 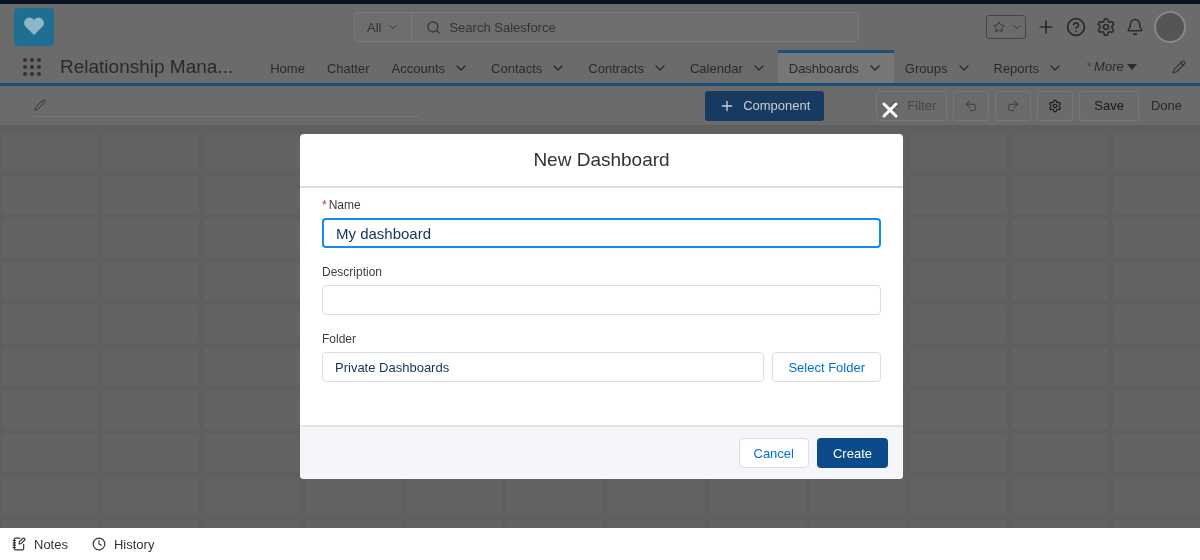 What do you see at coordinates (999, 27) in the screenshot?
I see `star-icon` at bounding box center [999, 27].